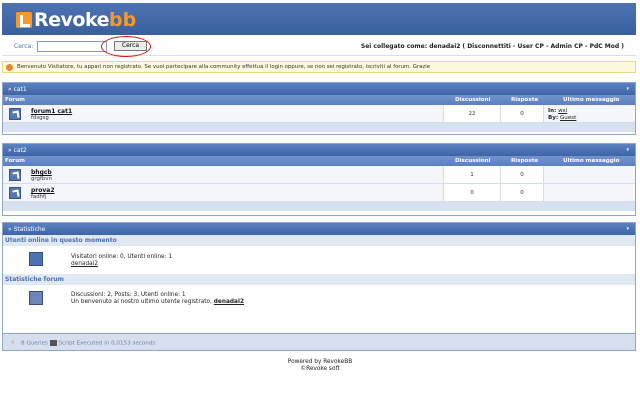  Describe the element at coordinates (9, 67) in the screenshot. I see `info-icon` at that location.